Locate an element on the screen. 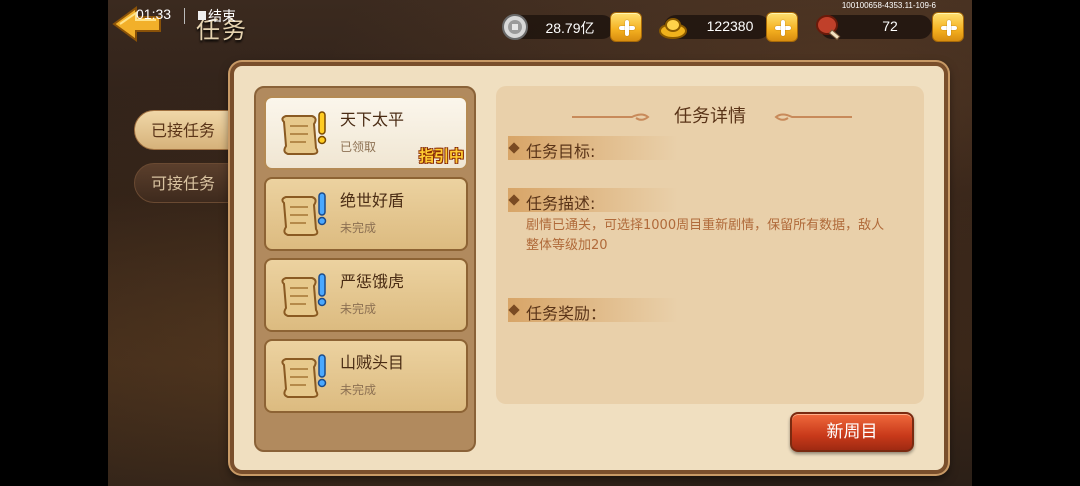  add-stamina-button is located at coordinates (948, 27).